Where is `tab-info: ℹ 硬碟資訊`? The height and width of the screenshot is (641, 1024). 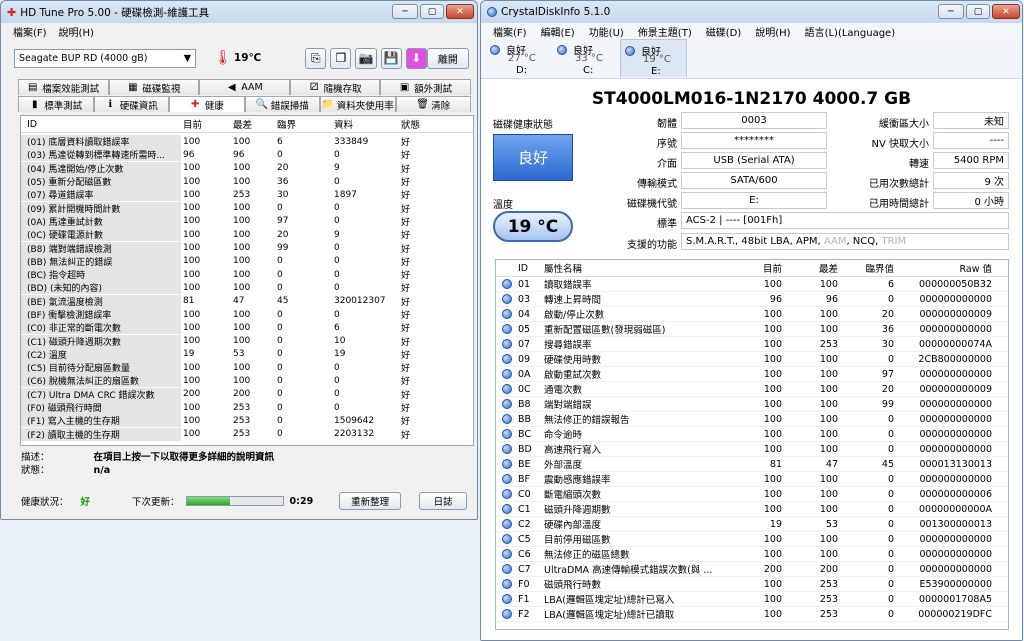
tab-info: ℹ 硬碟資訊 is located at coordinates (131, 104).